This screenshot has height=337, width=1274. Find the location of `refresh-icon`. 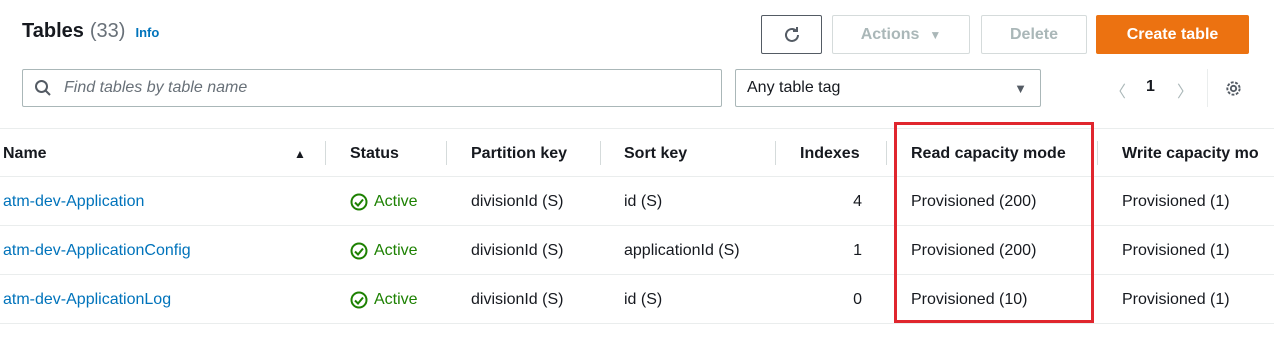

refresh-icon is located at coordinates (791, 34).